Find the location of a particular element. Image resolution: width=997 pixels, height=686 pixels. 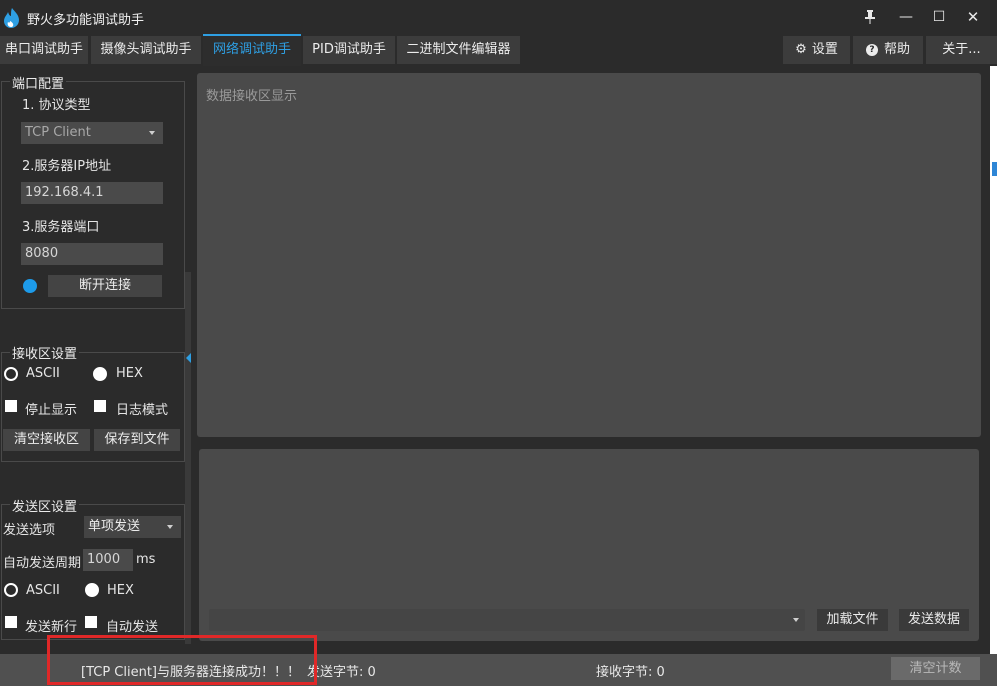

send-ascii-label: ASCII is located at coordinates (43, 590).